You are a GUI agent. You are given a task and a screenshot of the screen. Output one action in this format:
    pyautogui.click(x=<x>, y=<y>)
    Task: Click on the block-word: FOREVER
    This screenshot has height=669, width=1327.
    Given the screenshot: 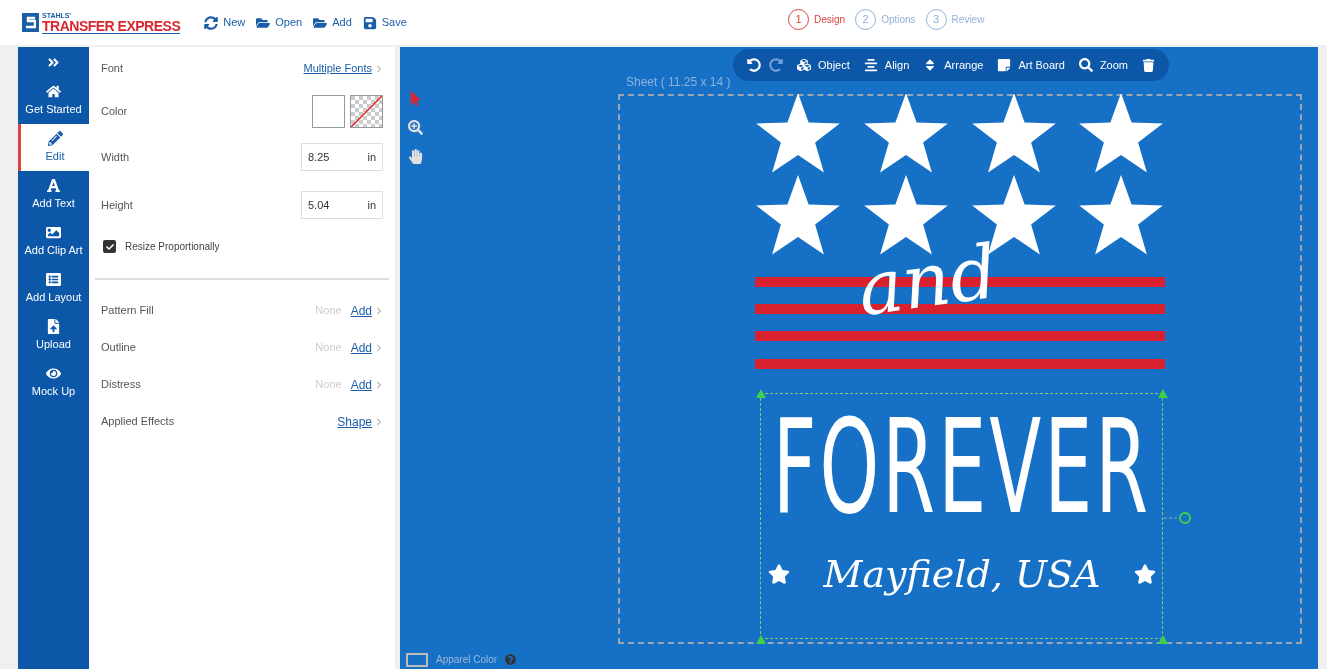 What is the action you would take?
    pyautogui.click(x=962, y=468)
    